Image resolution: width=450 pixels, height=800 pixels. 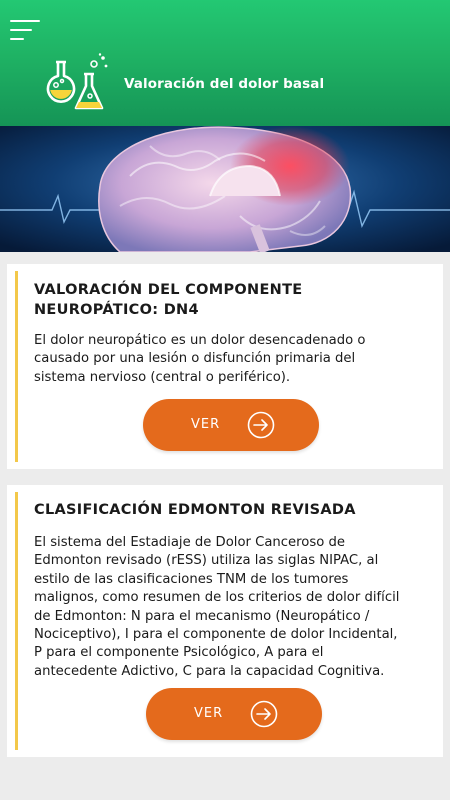 I want to click on hamburger-menu-icon, so click(x=26, y=31).